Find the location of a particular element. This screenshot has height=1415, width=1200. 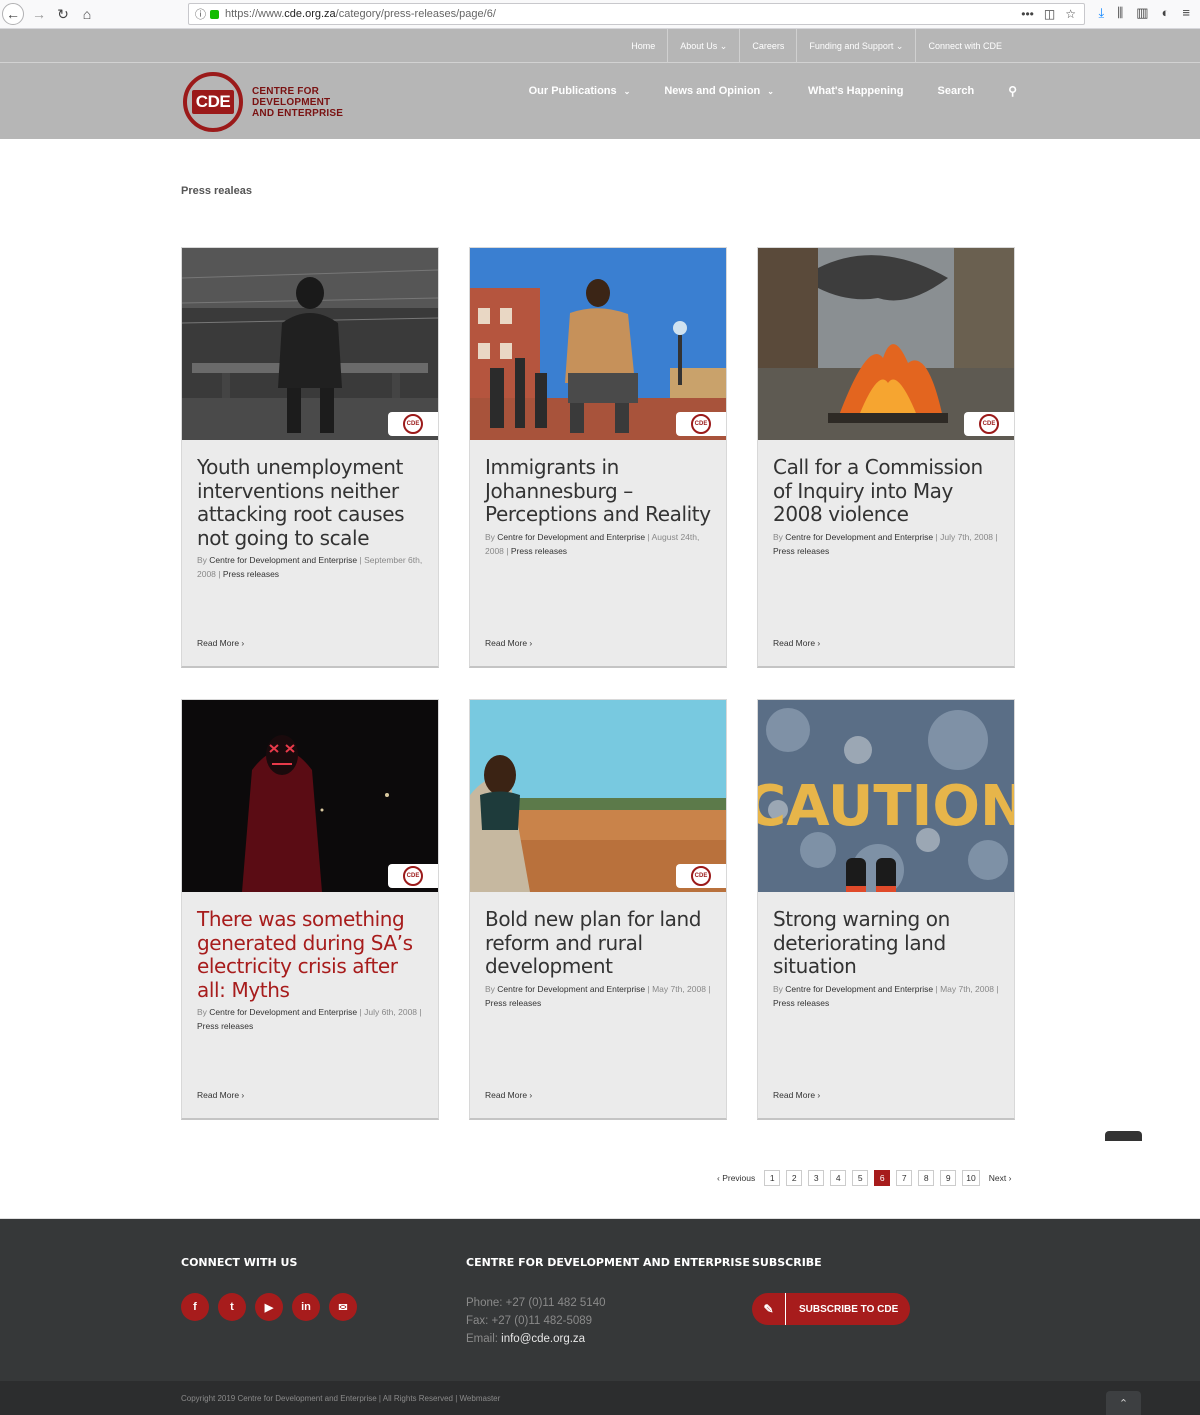

pagination-page: 3 is located at coordinates (816, 1178).